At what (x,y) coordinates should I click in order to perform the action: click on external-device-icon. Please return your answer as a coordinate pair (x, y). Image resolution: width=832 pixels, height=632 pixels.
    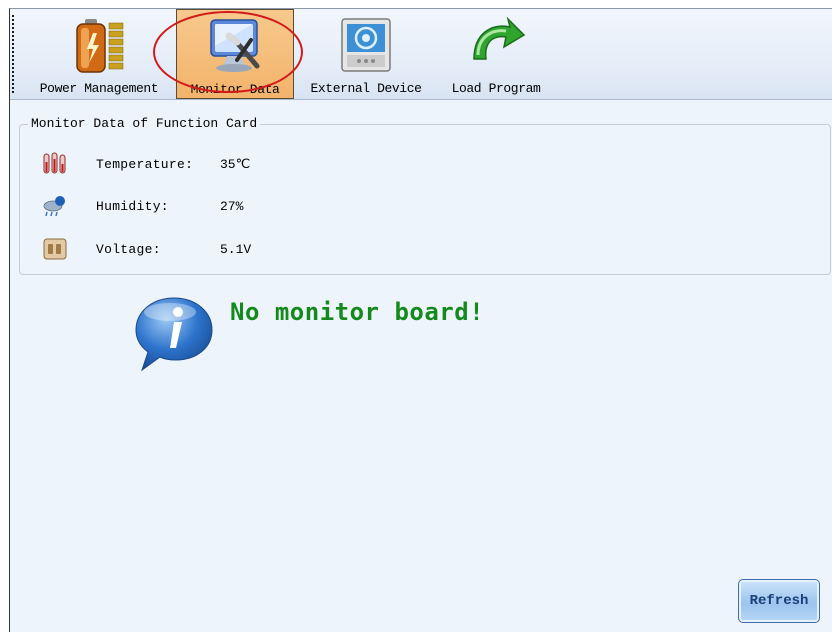
    Looking at the image, I should click on (366, 45).